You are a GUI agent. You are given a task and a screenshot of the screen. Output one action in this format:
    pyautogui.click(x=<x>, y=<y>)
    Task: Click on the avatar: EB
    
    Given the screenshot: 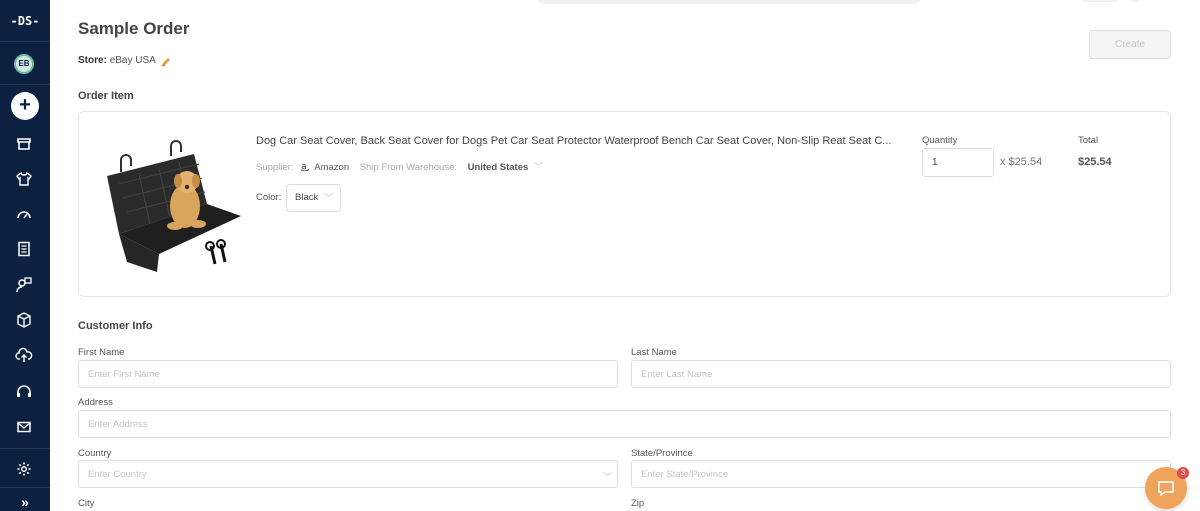 What is the action you would take?
    pyautogui.click(x=24, y=64)
    